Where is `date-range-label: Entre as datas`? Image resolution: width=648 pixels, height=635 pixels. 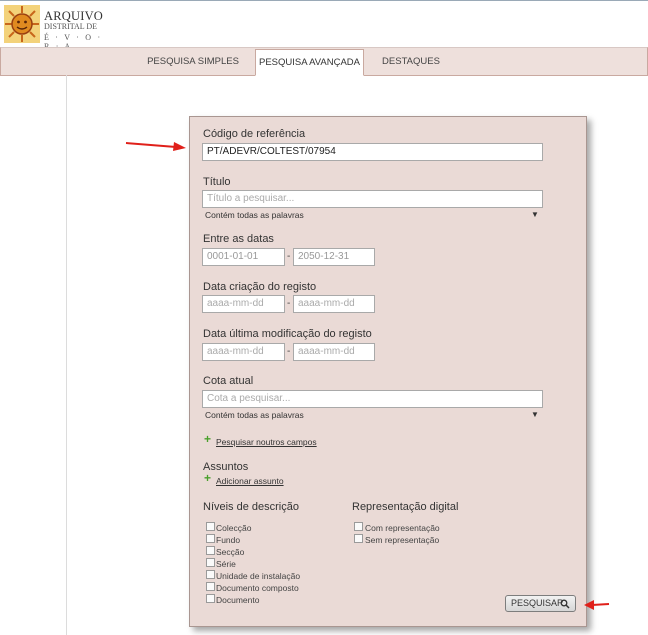
date-range-label: Entre as datas is located at coordinates (238, 239).